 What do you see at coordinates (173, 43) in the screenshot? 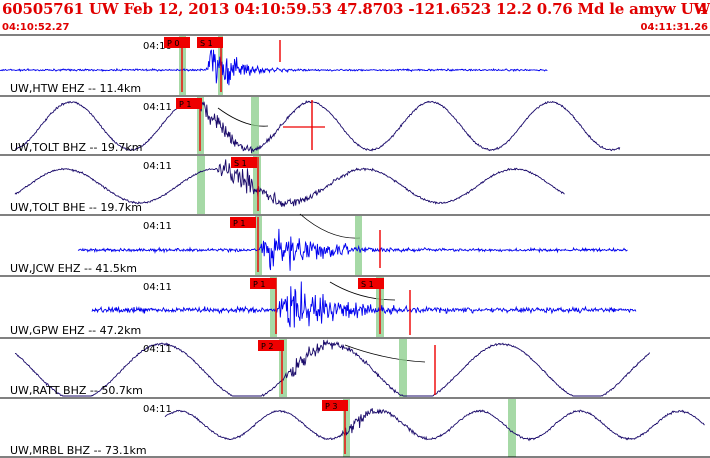
I see `pick-label: P 0` at bounding box center [173, 43].